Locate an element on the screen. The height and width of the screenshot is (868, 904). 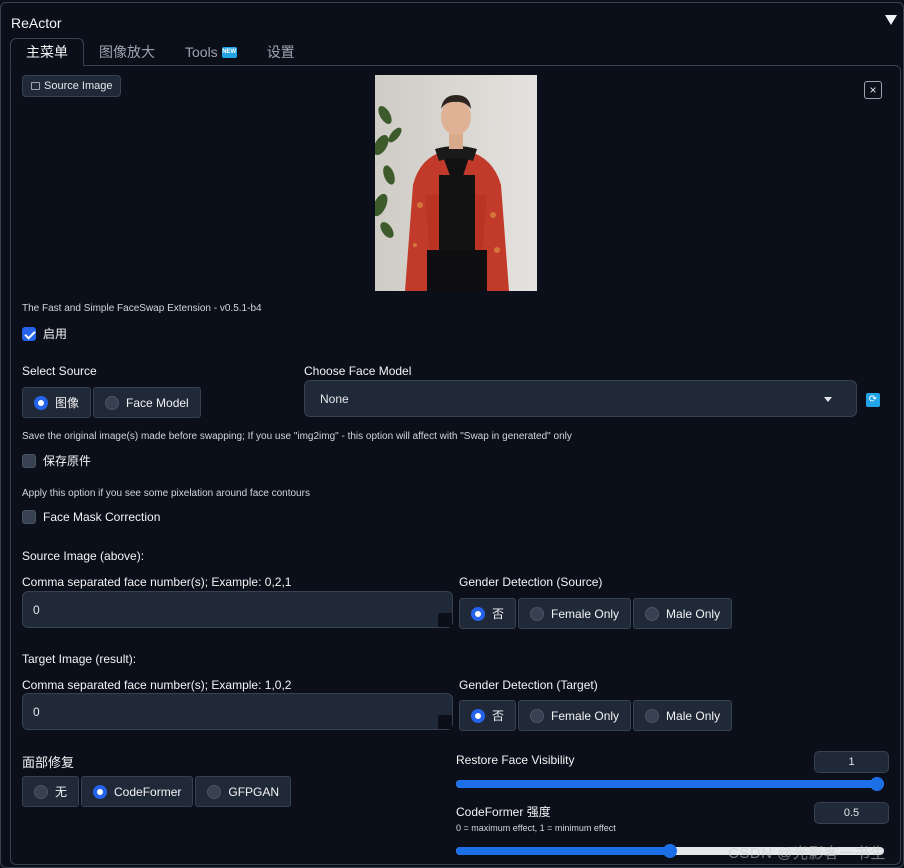
close-image-button: × is located at coordinates (873, 90).